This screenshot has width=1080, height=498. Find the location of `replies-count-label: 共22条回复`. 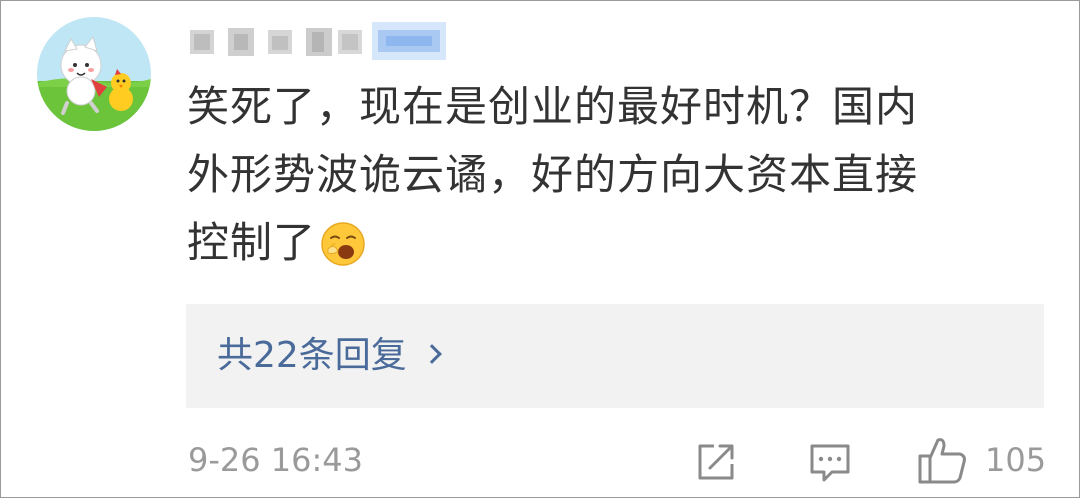

replies-count-label: 共22条回复 is located at coordinates (312, 355).